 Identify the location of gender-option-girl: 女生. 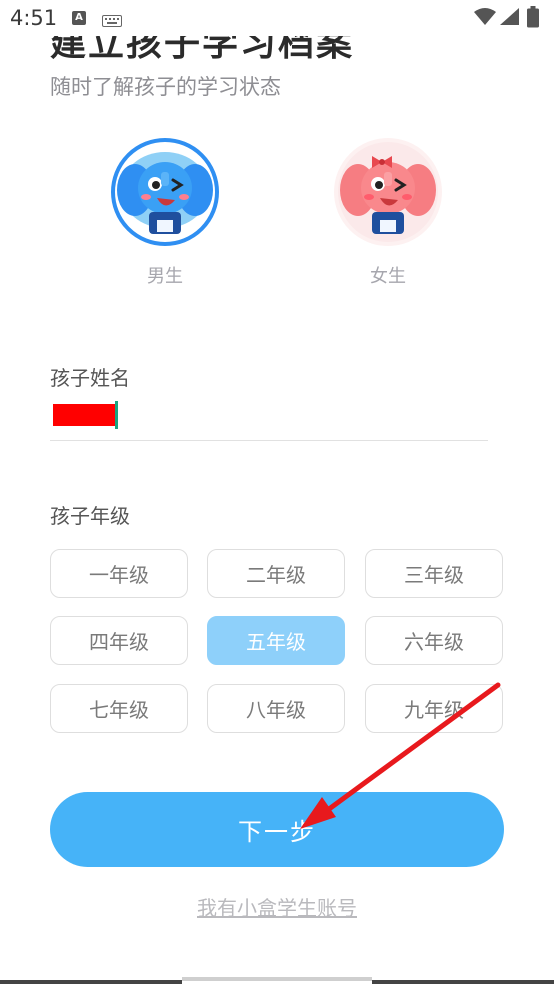
(388, 213).